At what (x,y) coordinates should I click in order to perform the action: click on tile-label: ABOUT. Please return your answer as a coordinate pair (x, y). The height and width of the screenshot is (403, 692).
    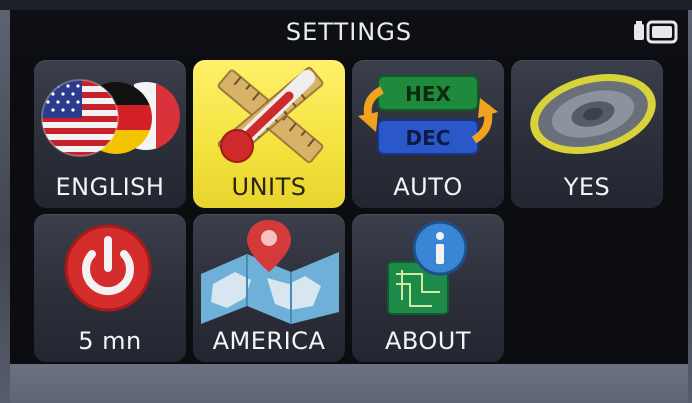
    Looking at the image, I should click on (428, 341).